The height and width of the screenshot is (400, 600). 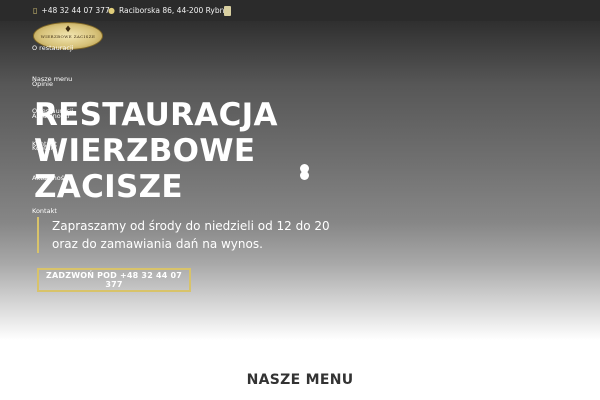 I want to click on hero-title: RESTAURACJA WIERZBOWE ZACISZE, so click(x=156, y=151).